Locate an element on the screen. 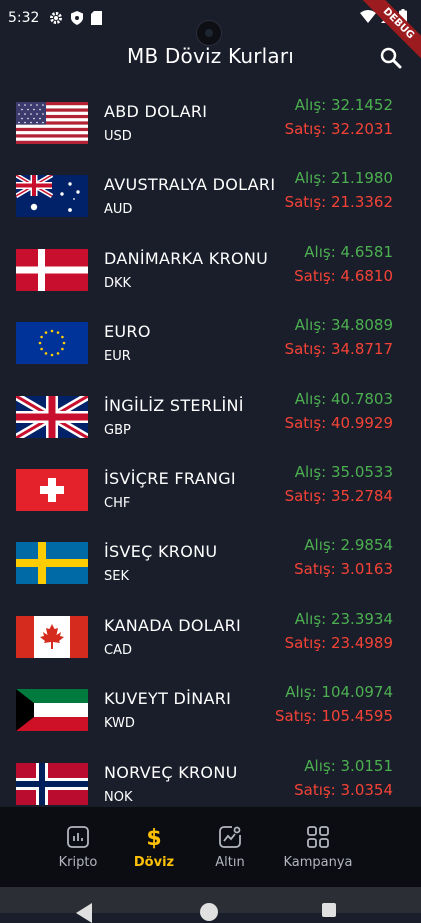 This screenshot has height=923, width=421. page-title: MB Döviz Kurları is located at coordinates (210, 56).